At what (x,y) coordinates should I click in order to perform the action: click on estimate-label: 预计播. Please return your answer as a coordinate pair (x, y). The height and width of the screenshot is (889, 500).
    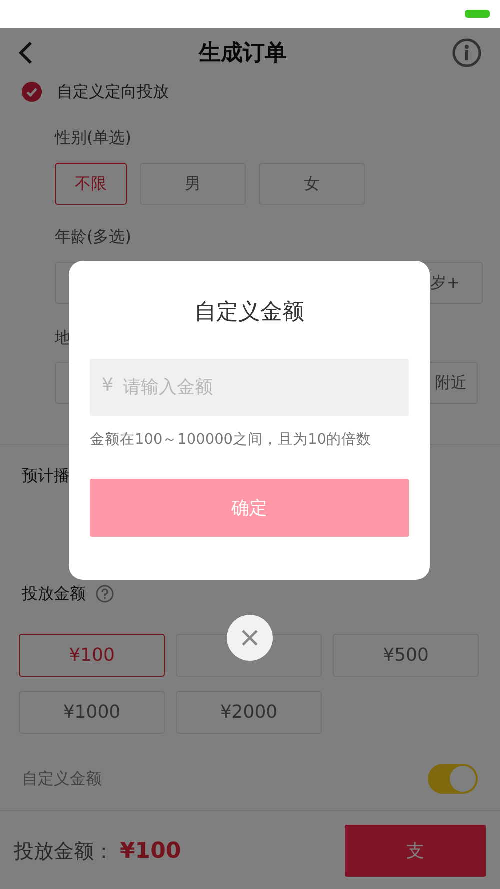
    Looking at the image, I should click on (46, 476).